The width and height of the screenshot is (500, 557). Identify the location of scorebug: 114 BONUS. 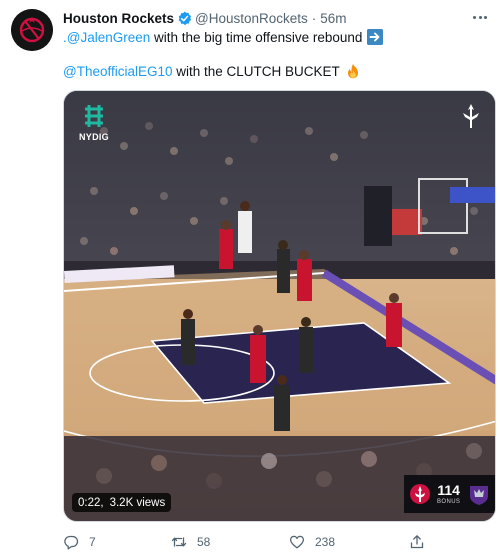
(449, 494).